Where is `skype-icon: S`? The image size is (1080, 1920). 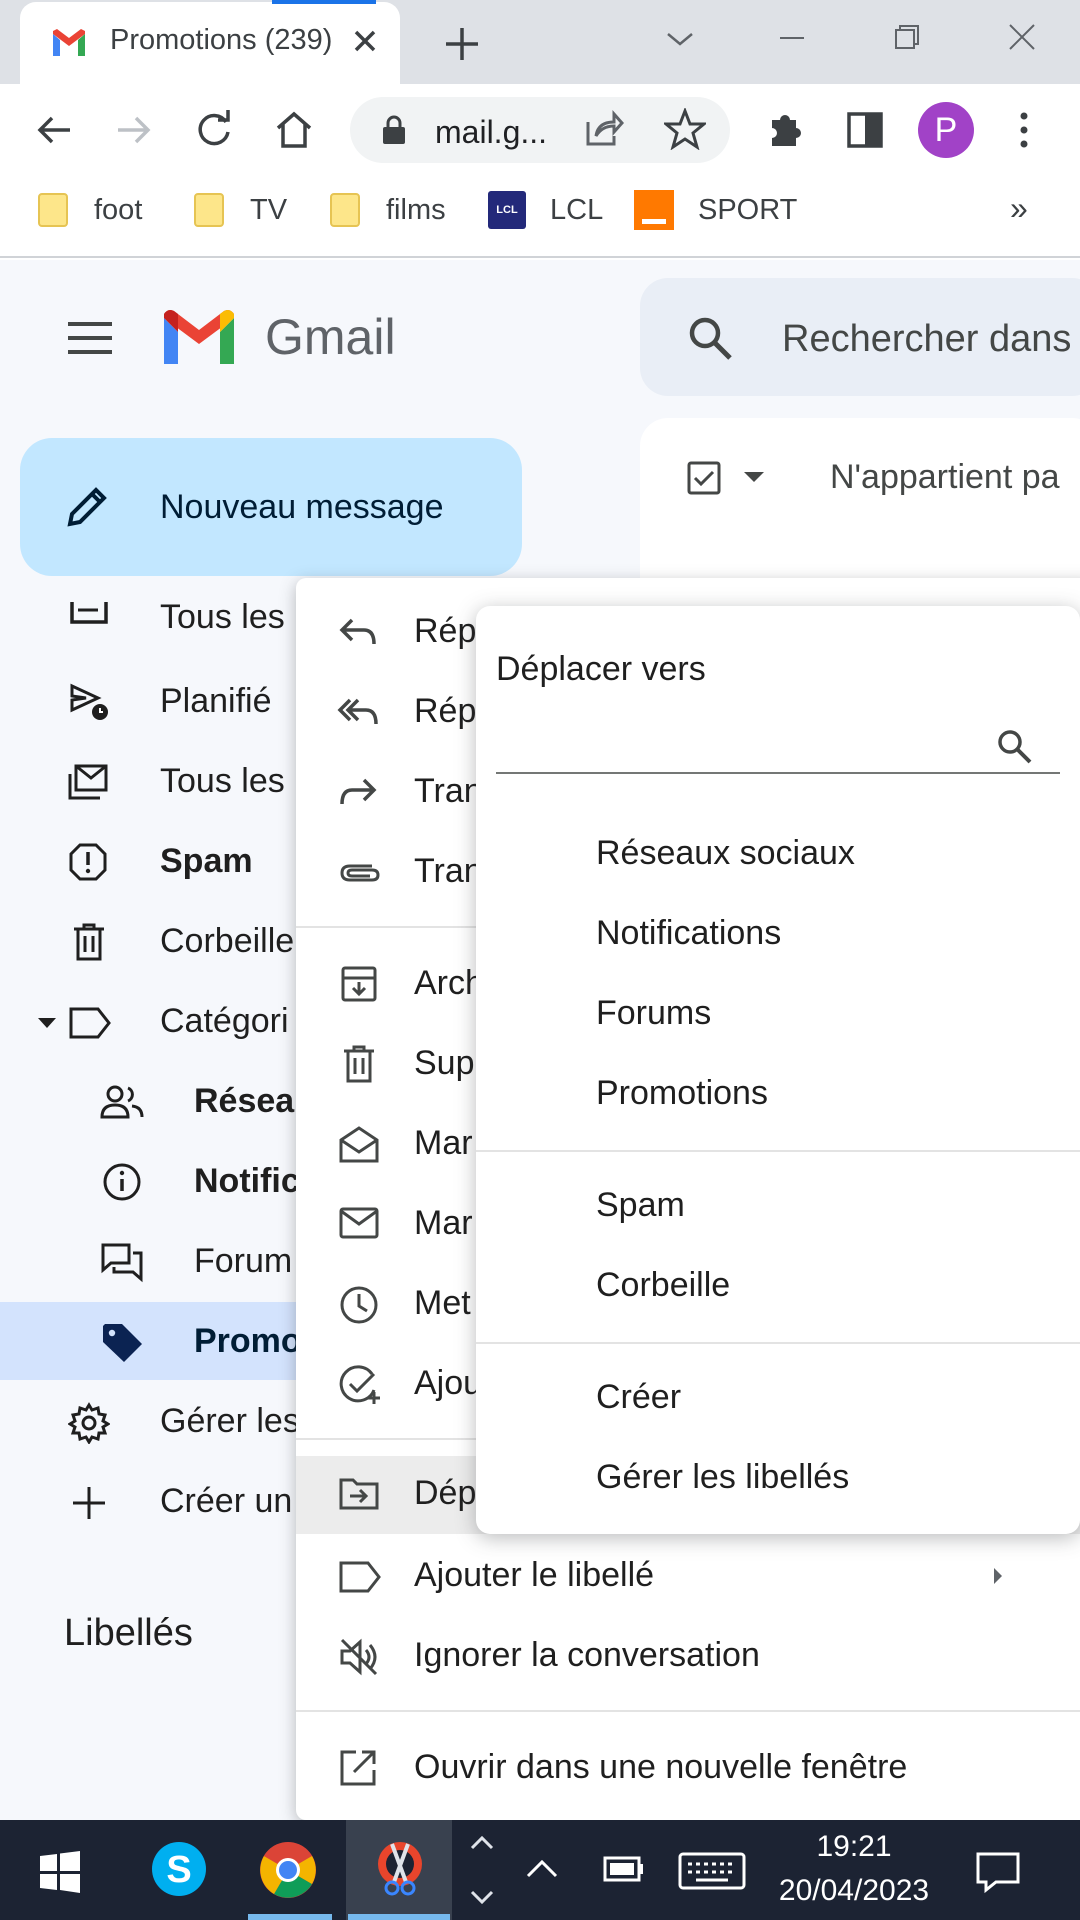 skype-icon: S is located at coordinates (179, 1869).